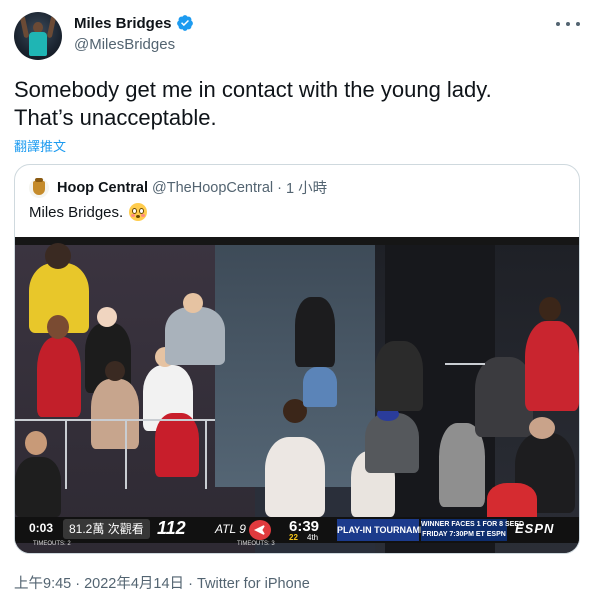 This screenshot has width=594, height=603. What do you see at coordinates (184, 23) in the screenshot?
I see `verified-badge-icon` at bounding box center [184, 23].